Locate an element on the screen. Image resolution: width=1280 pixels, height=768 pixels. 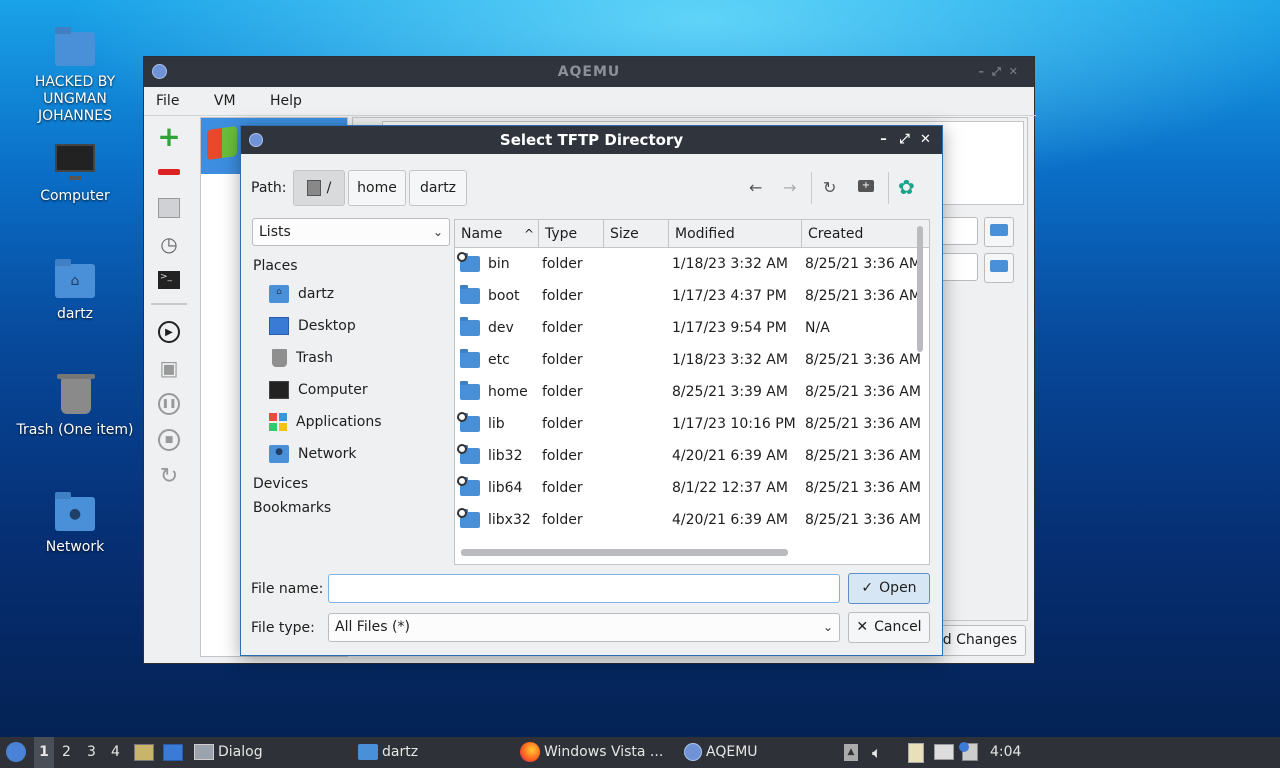
path-root-button: / is located at coordinates (319, 188).